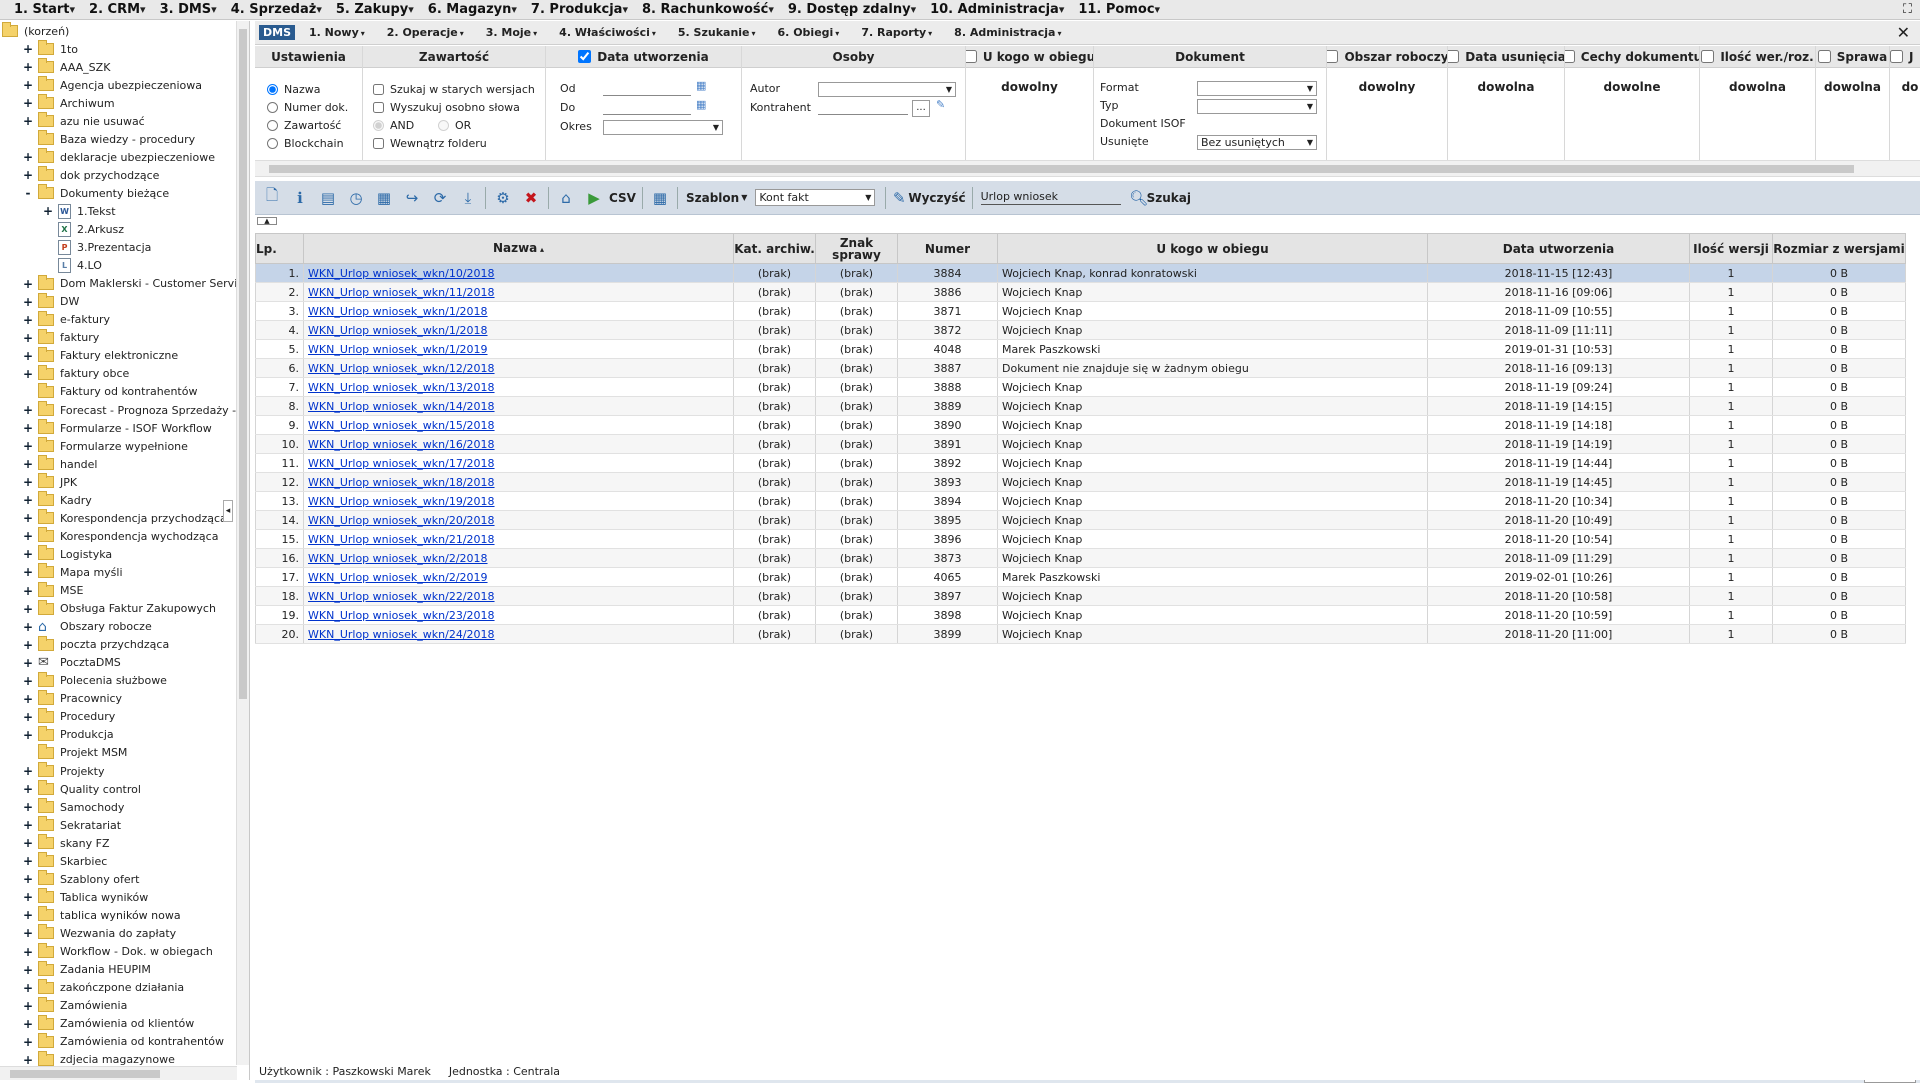 The image size is (1920, 1083). I want to click on tree-item: + Formularze - ISOF Workflow, so click(117, 428).